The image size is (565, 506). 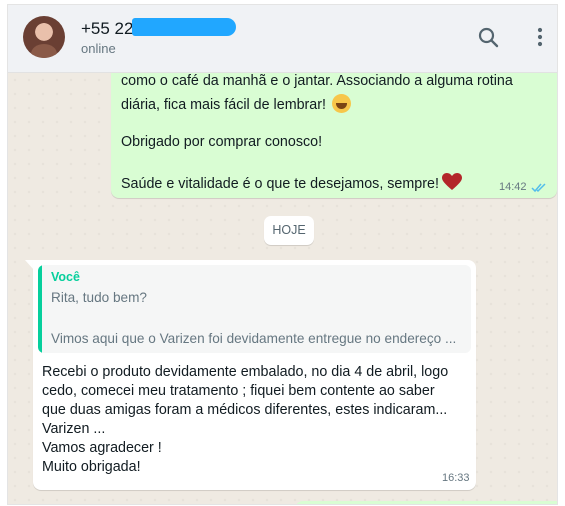 I want to click on date-divider: HOJE, so click(x=289, y=230).